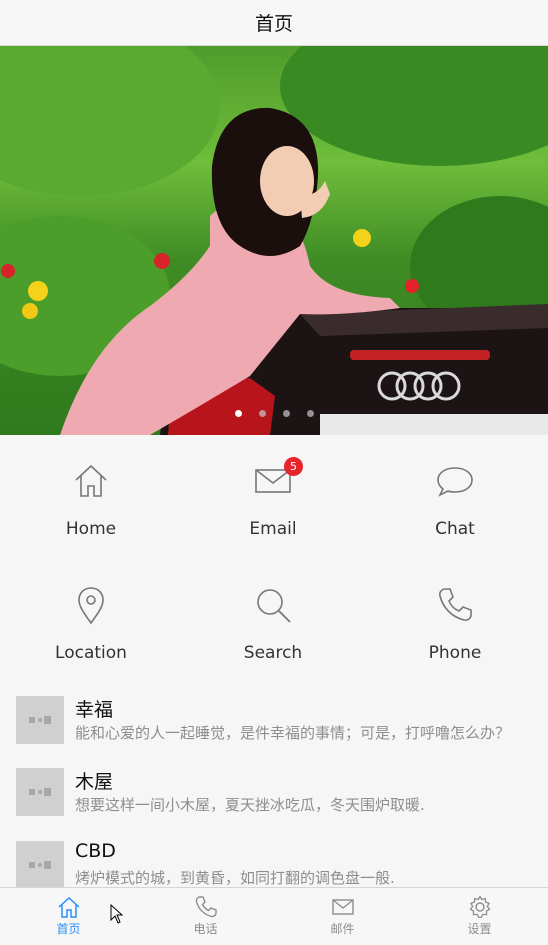 The height and width of the screenshot is (945, 548). I want to click on grid-item-label: Chat, so click(455, 529).